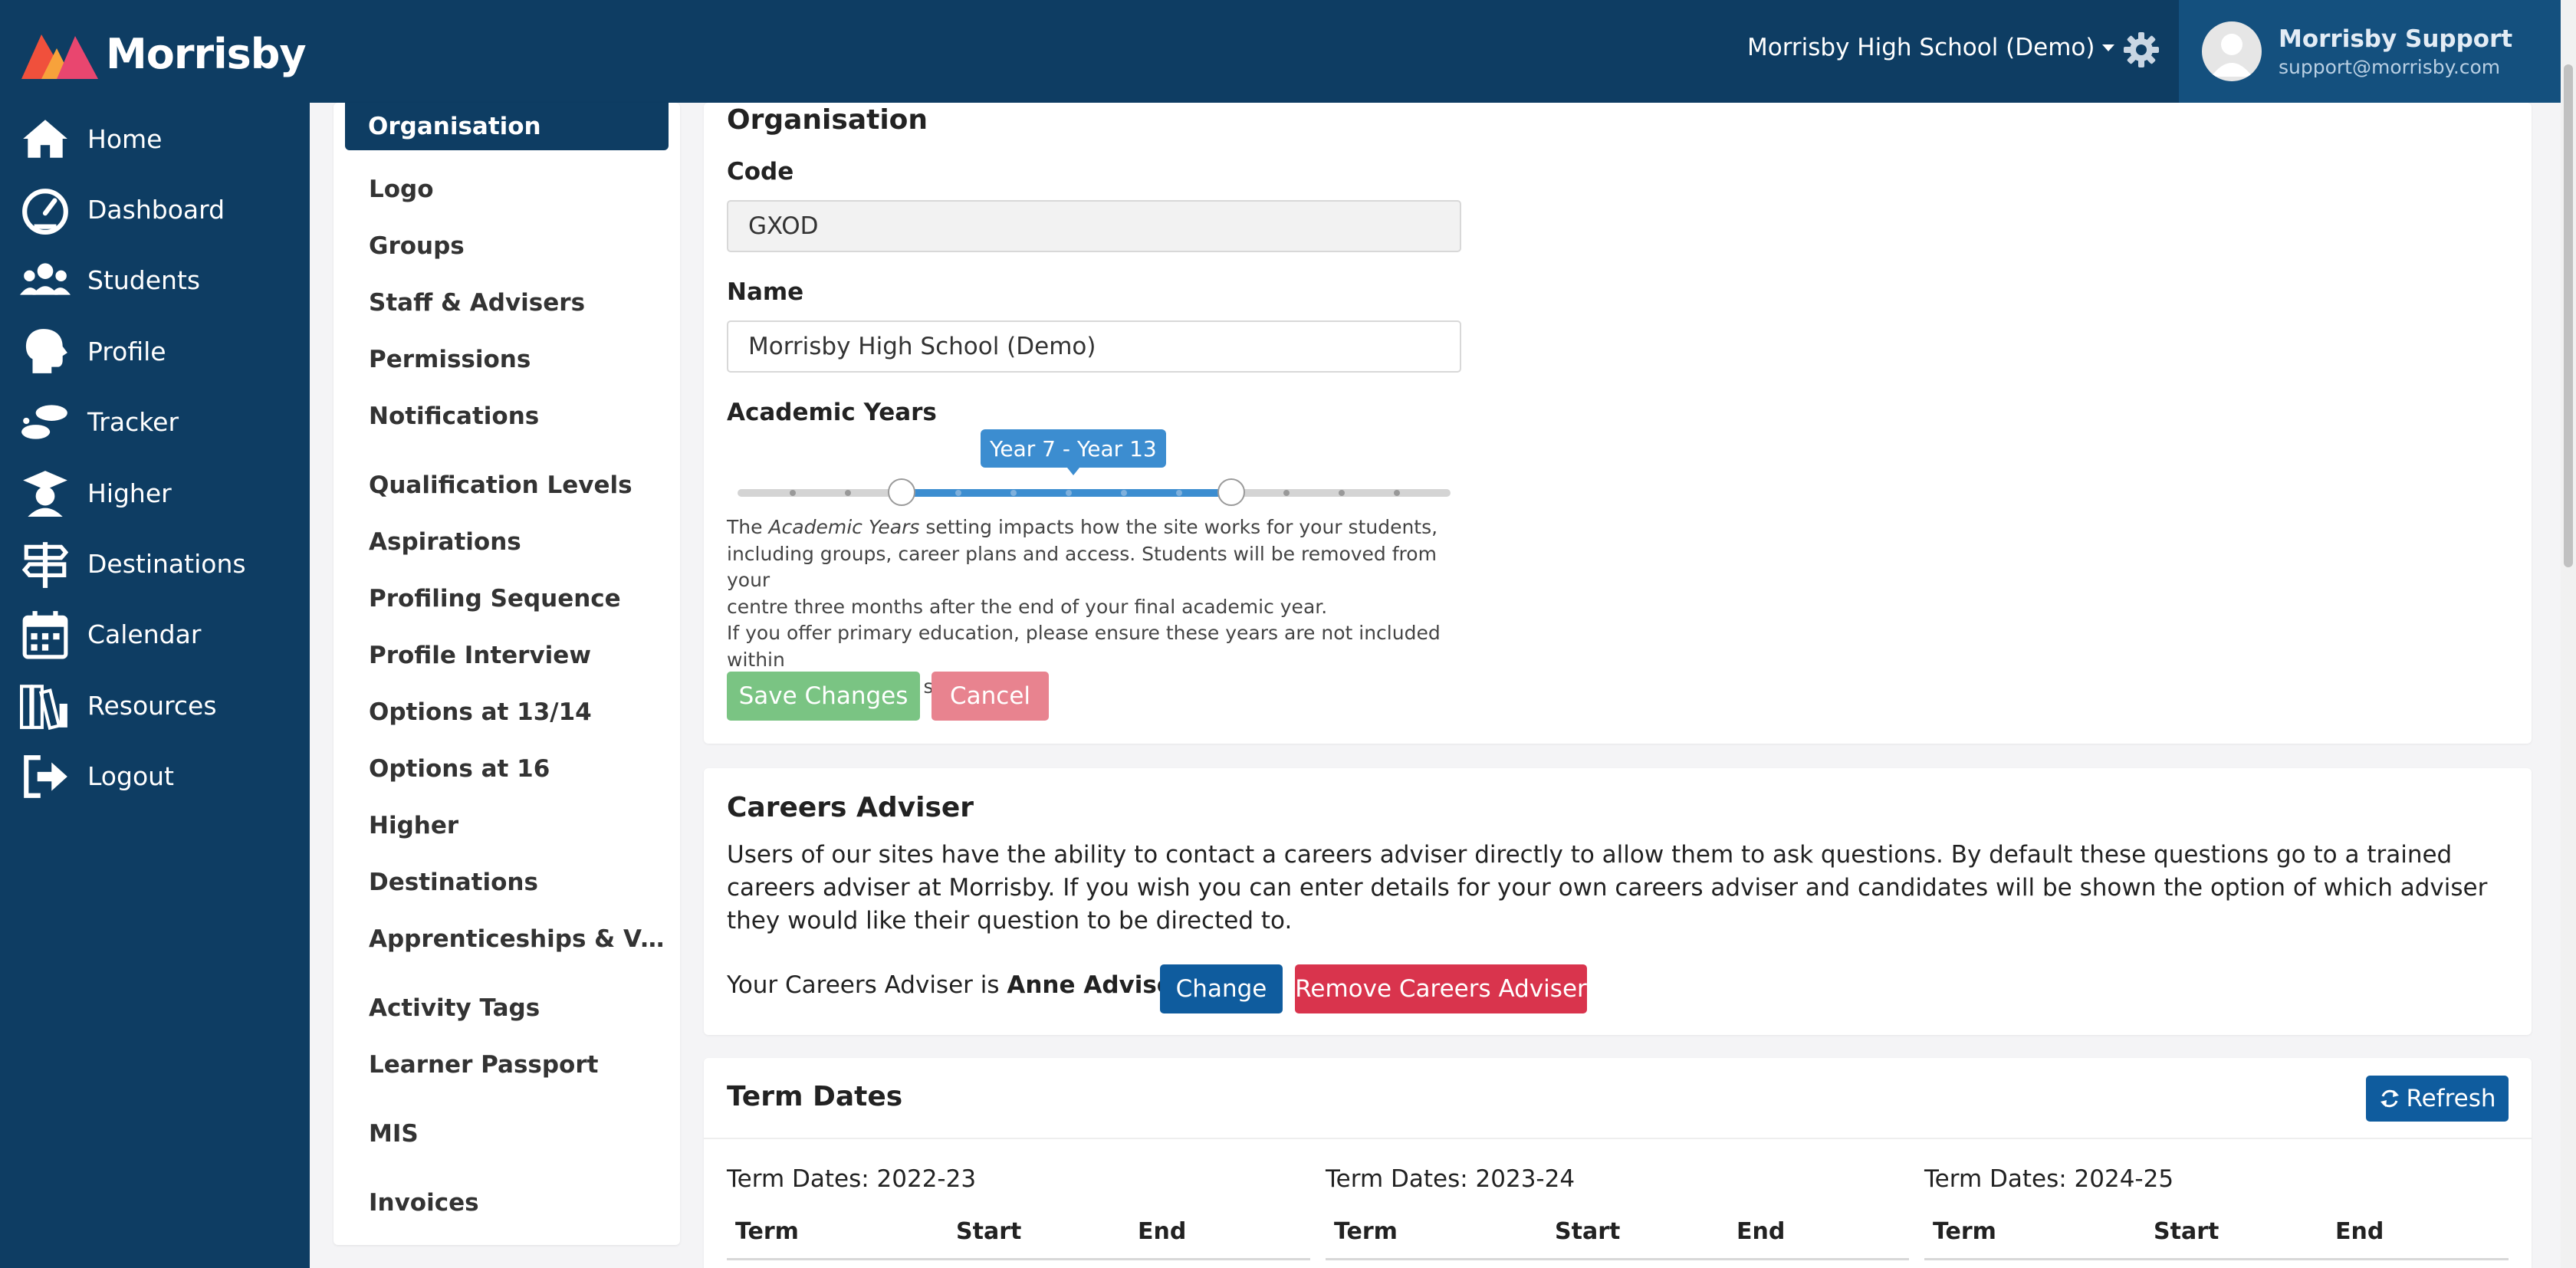 This screenshot has height=1268, width=2576. Describe the element at coordinates (2390, 1098) in the screenshot. I see `refresh-icon` at that location.